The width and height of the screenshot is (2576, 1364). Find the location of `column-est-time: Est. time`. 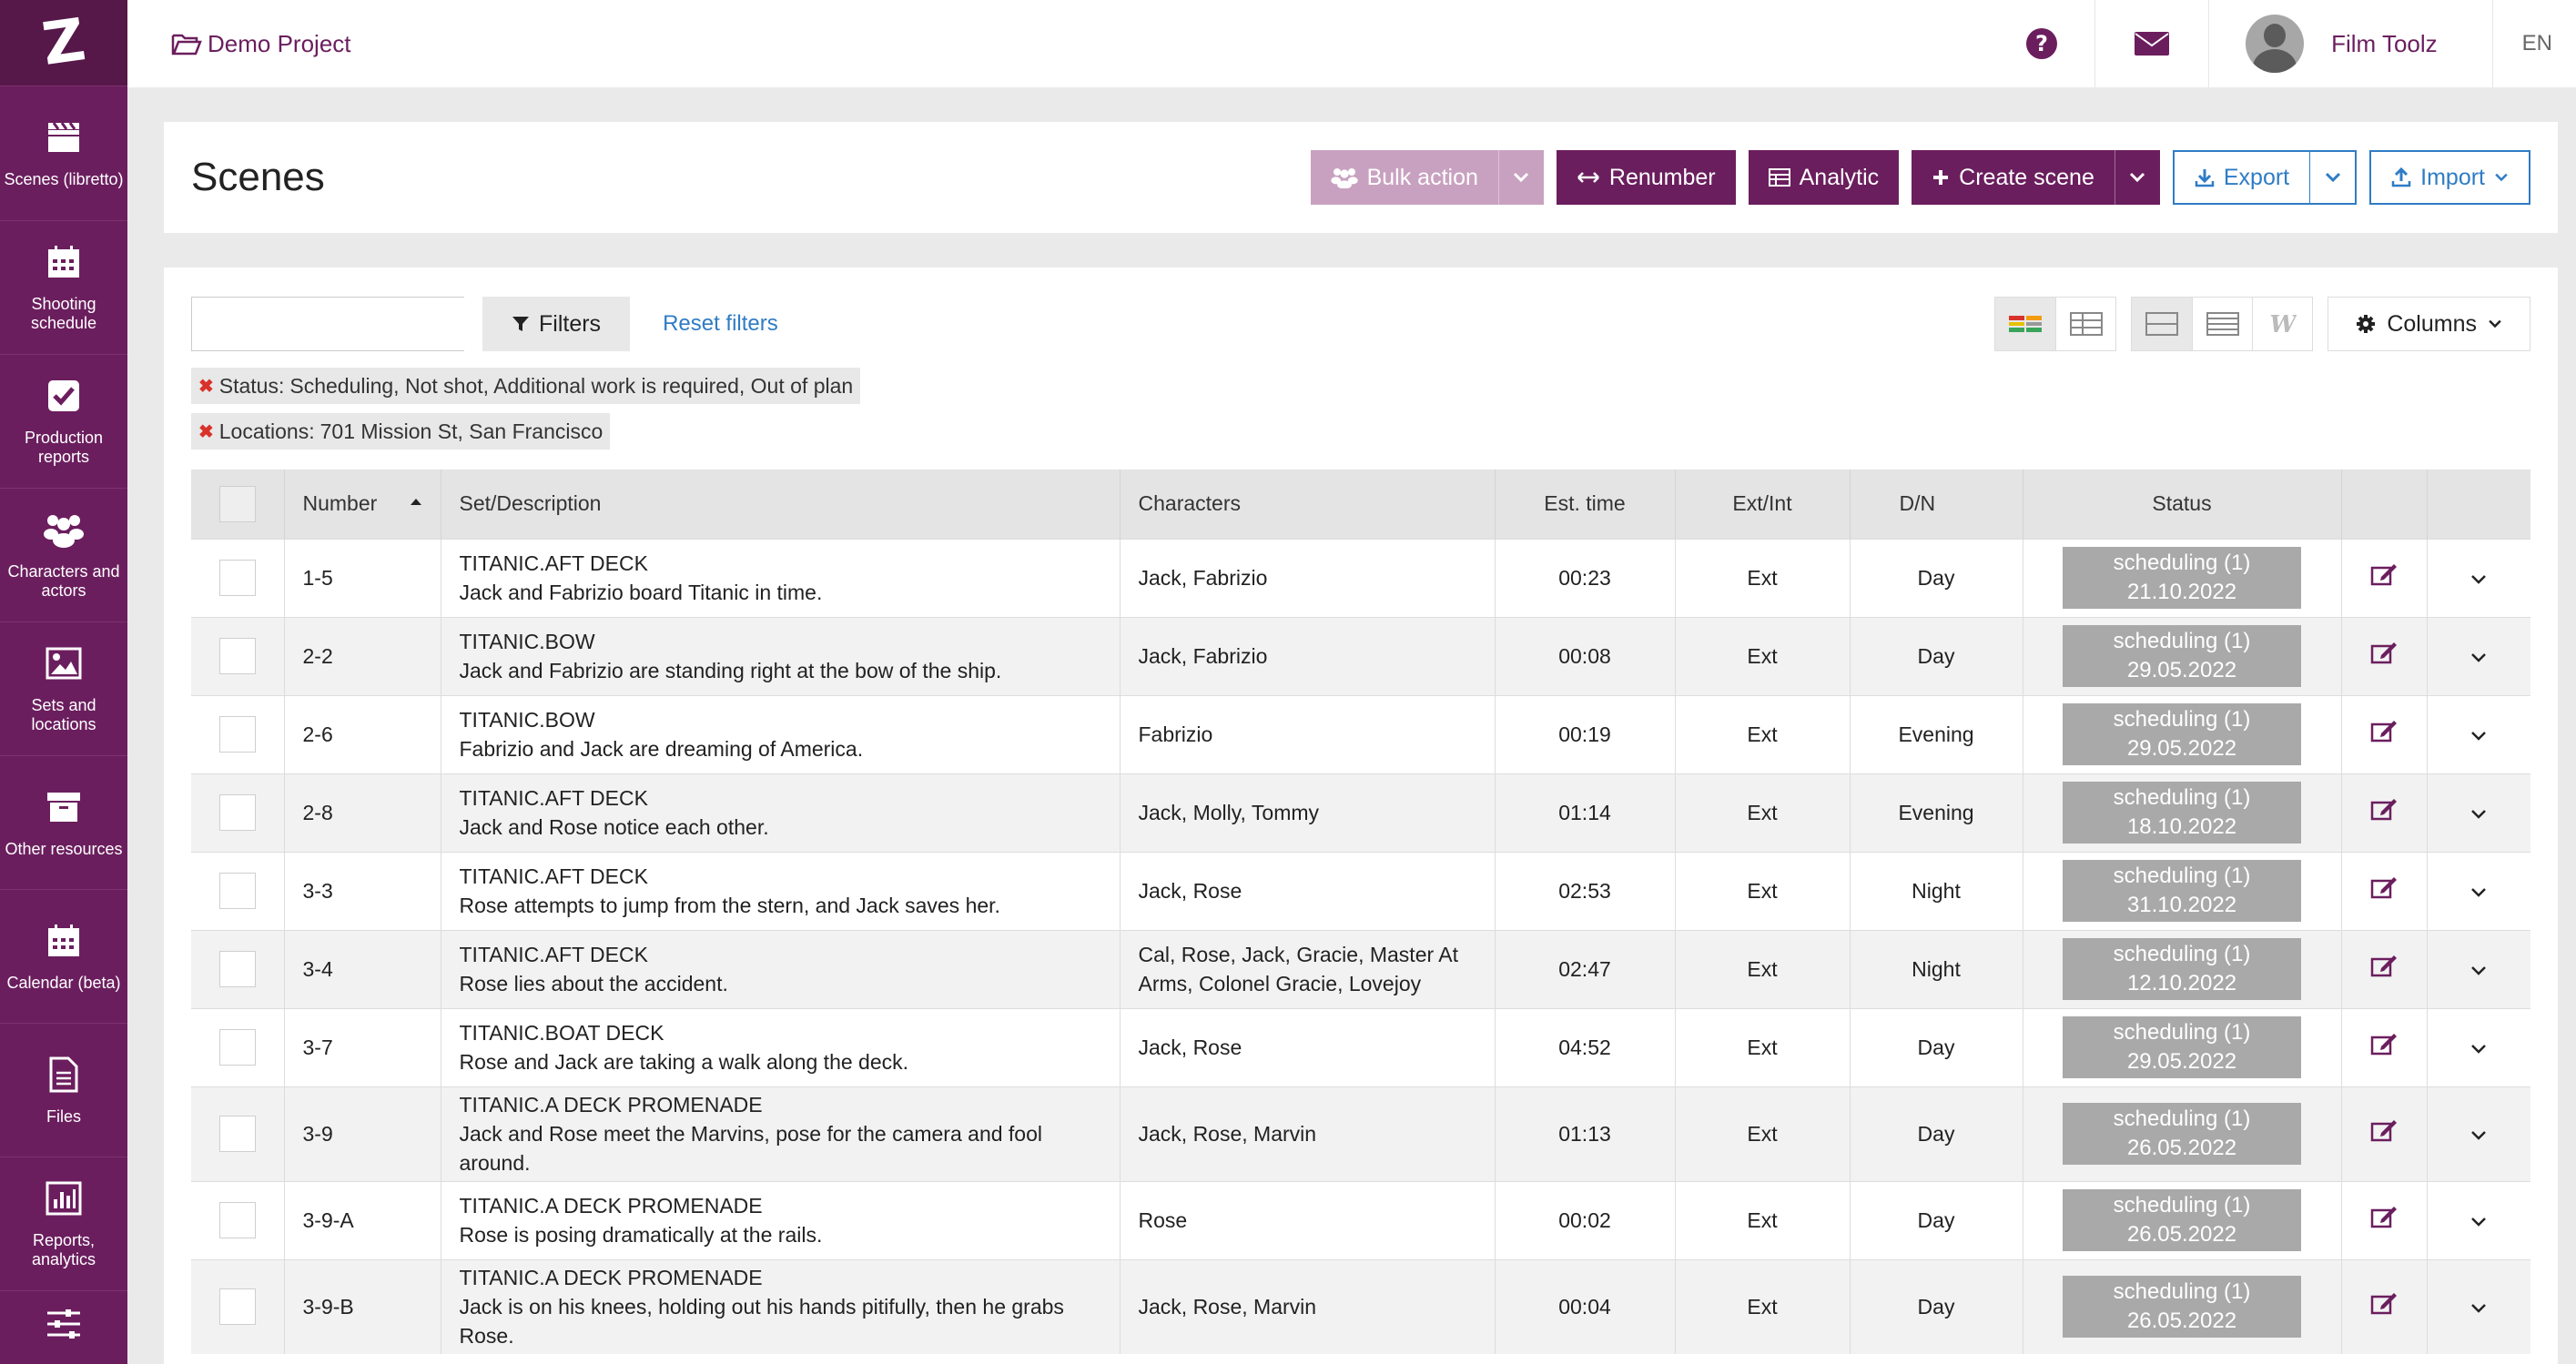

column-est-time: Est. time is located at coordinates (1585, 504).